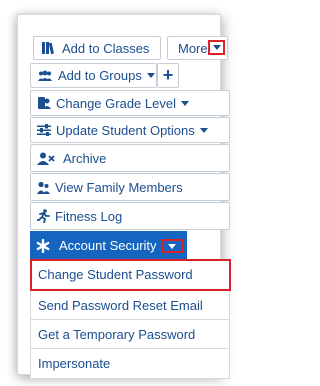  Describe the element at coordinates (44, 130) in the screenshot. I see `sliders-icon` at that location.